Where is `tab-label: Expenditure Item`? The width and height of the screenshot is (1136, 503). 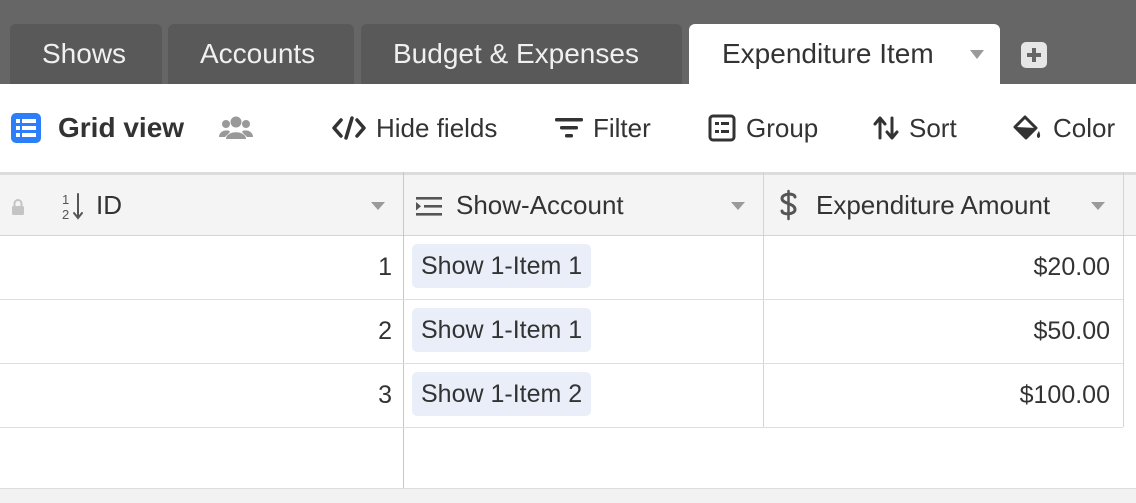
tab-label: Expenditure Item is located at coordinates (828, 53).